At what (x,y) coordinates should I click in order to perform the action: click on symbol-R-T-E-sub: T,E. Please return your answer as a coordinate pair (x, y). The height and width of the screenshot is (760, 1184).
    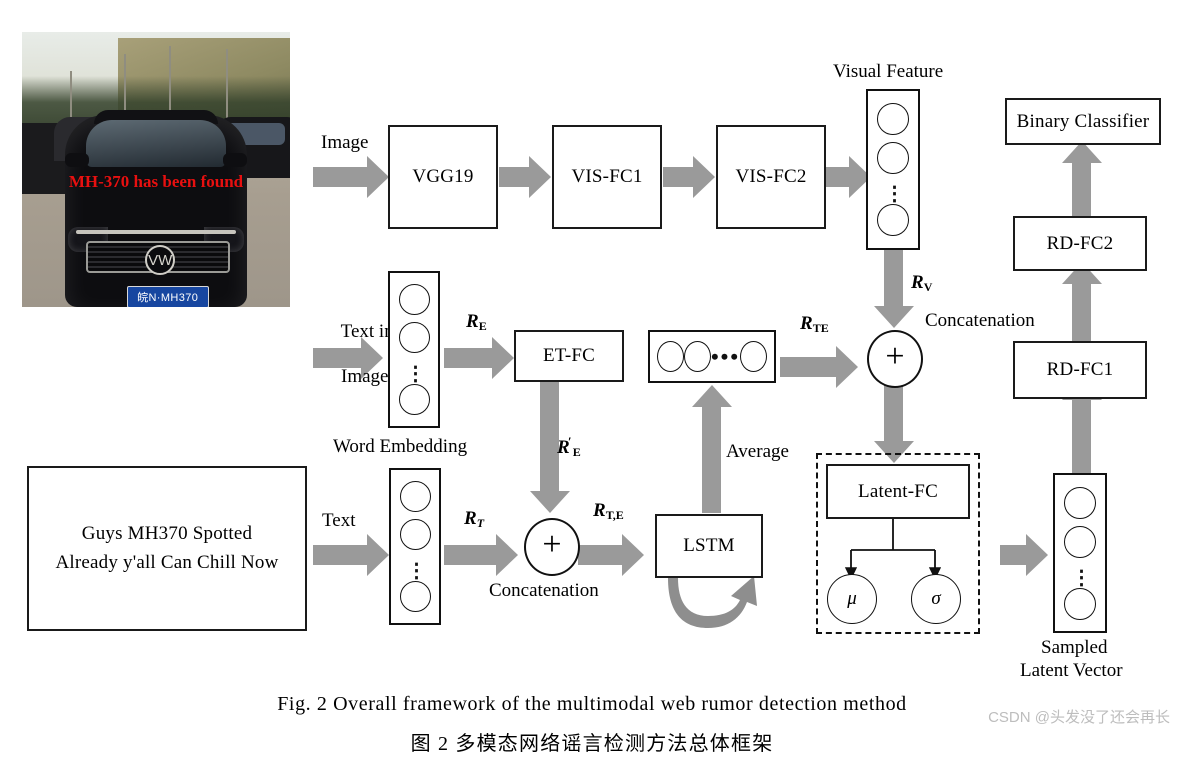
    Looking at the image, I should click on (614, 515).